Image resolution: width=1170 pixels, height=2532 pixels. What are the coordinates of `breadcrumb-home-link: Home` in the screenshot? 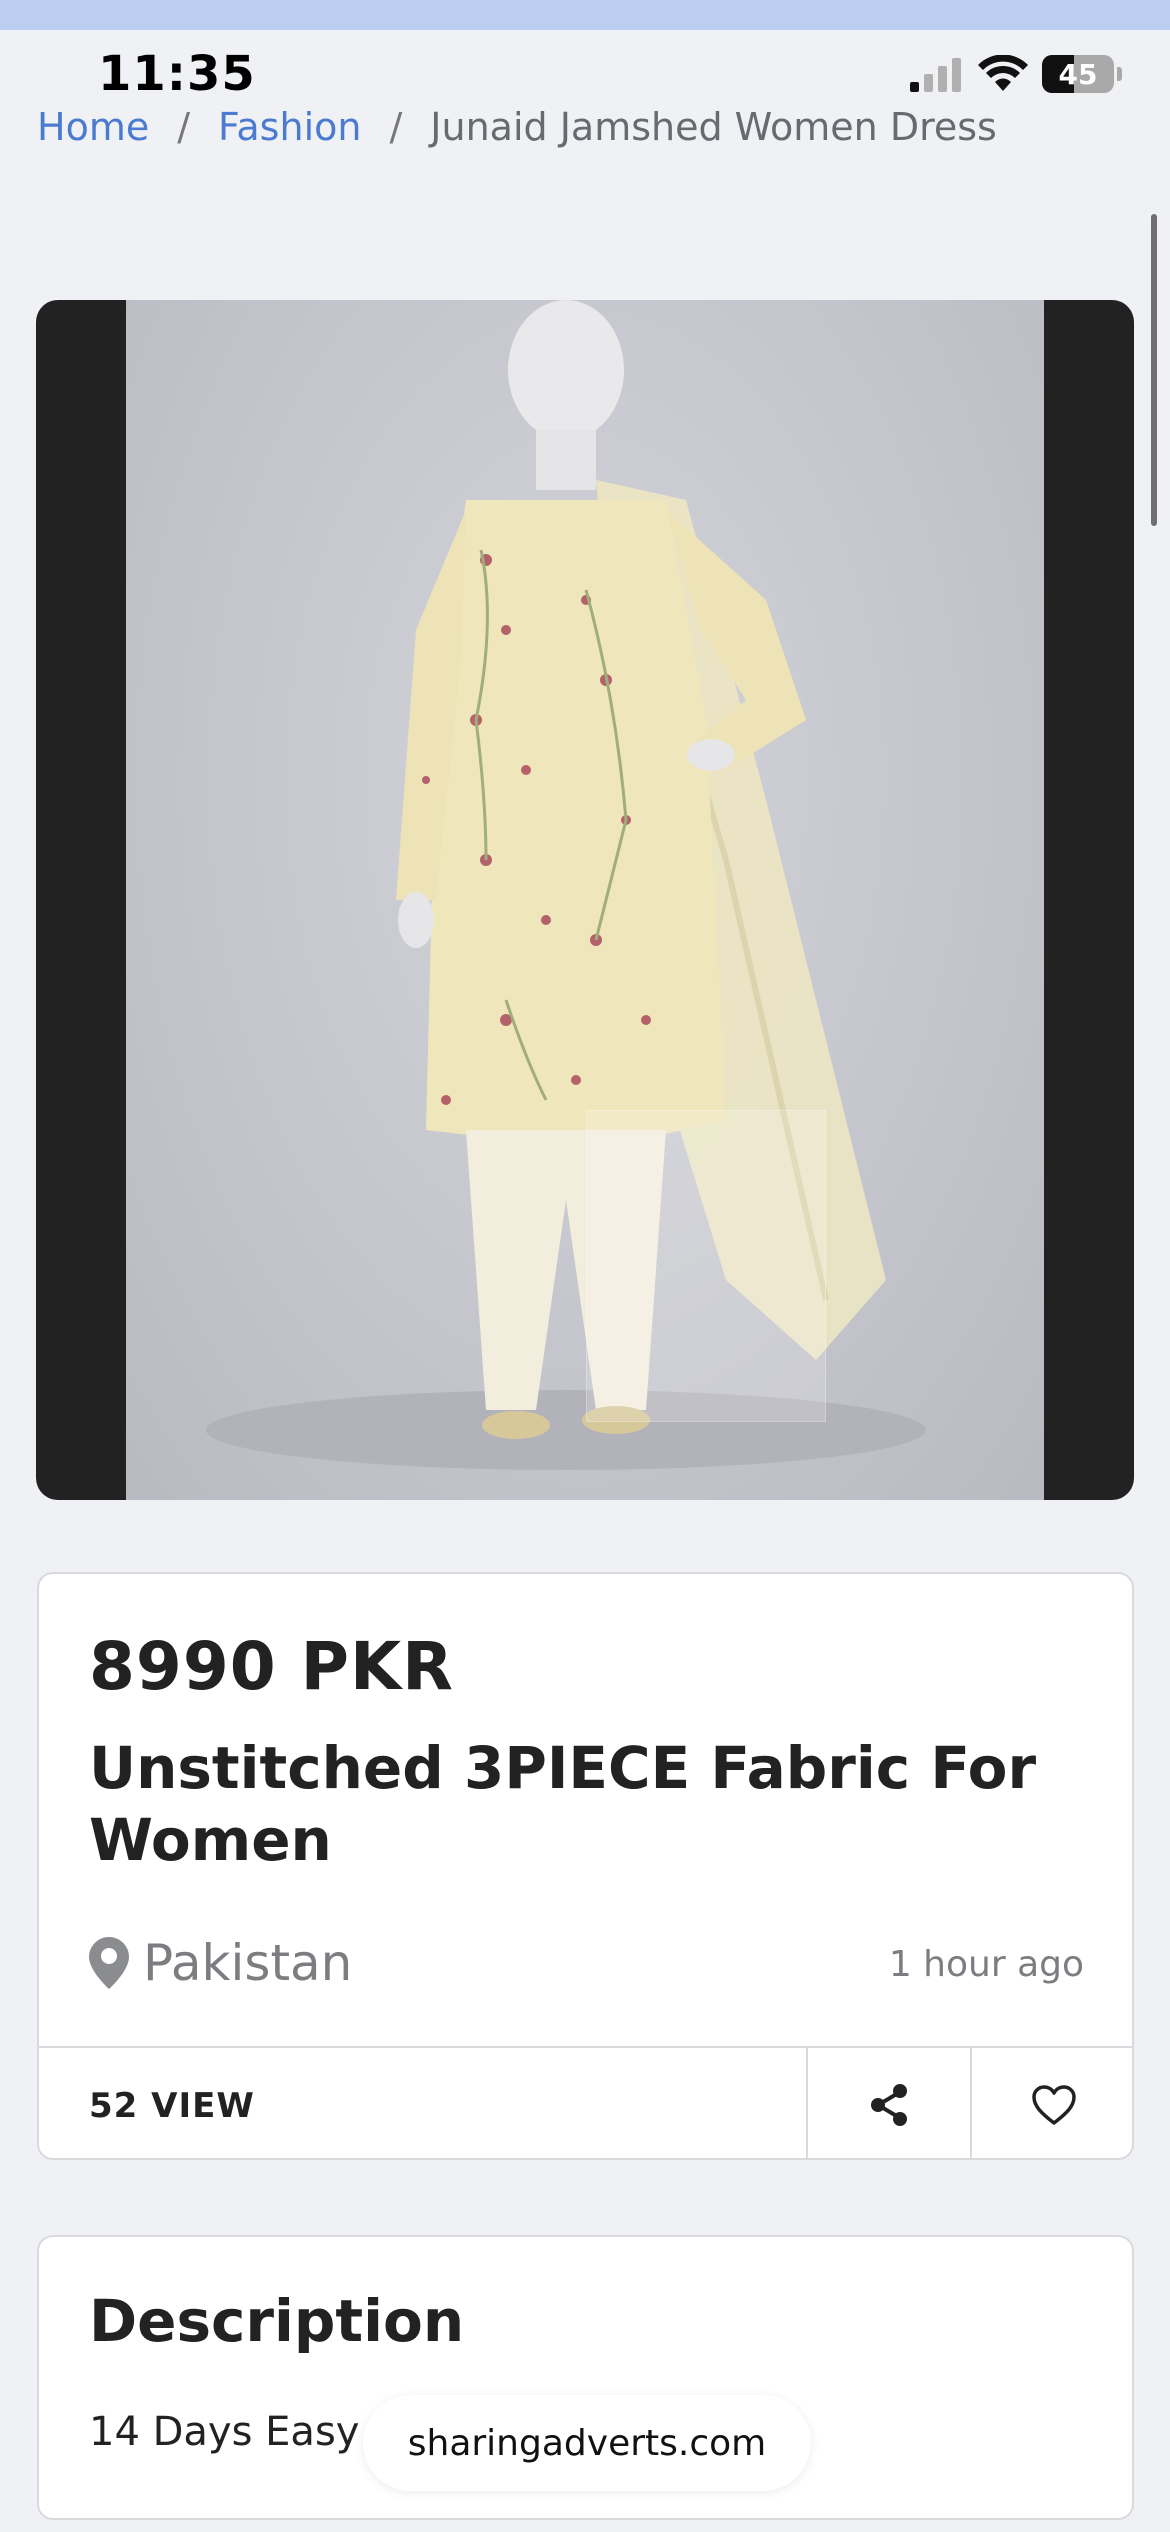 It's located at (93, 127).